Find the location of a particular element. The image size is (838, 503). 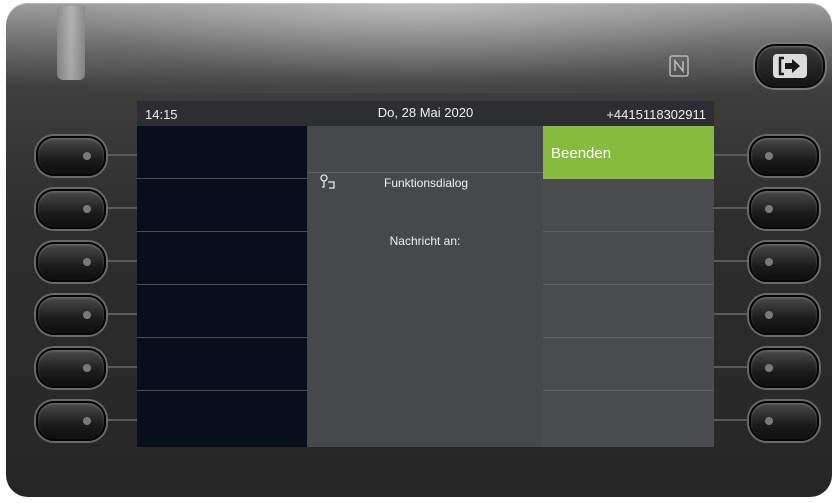

exit-button is located at coordinates (790, 66).